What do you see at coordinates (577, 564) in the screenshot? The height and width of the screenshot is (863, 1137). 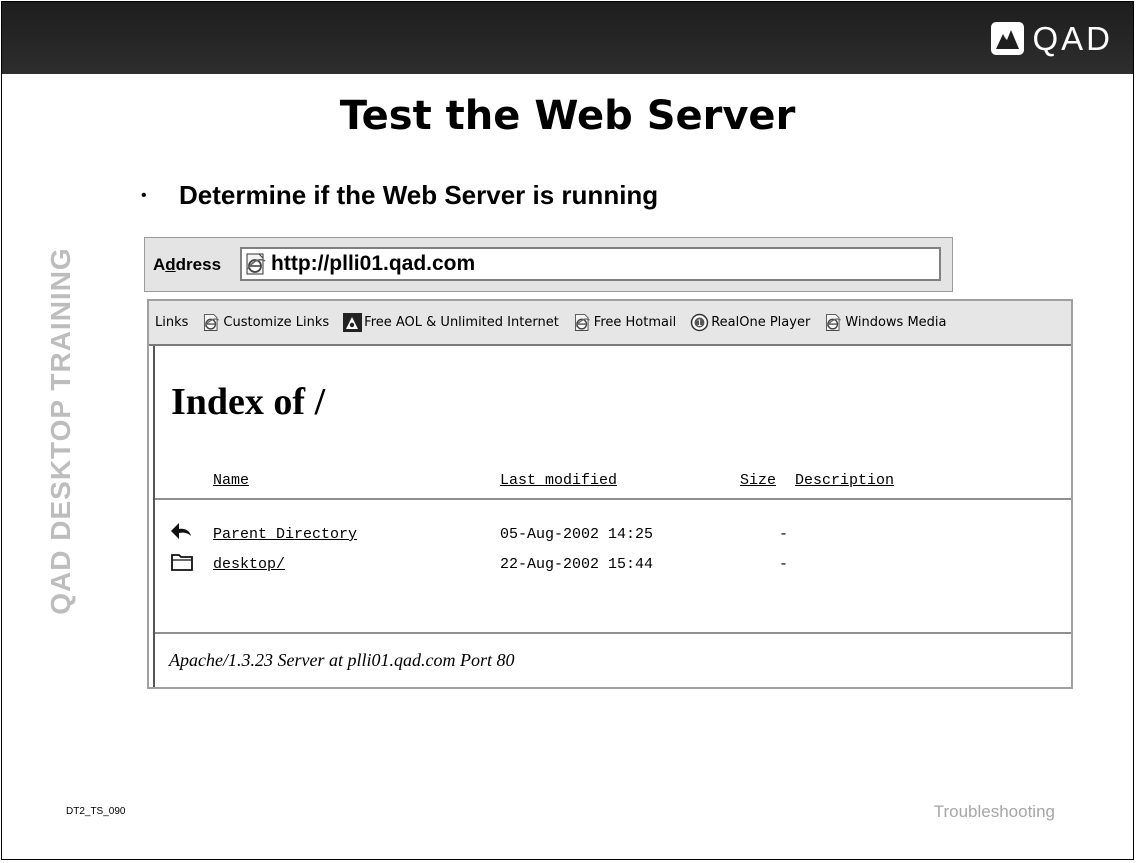 I see `row-modified: 22-Aug-2002 15:44` at bounding box center [577, 564].